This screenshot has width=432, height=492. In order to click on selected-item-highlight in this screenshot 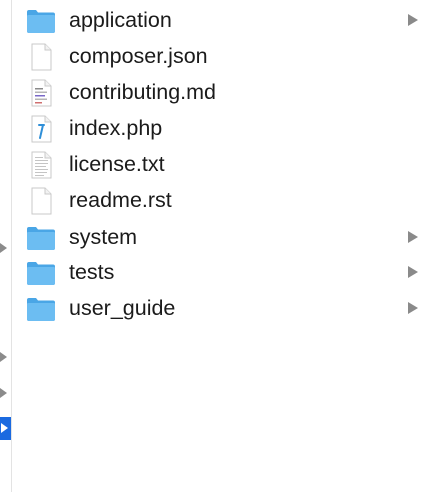, I will do `click(5, 428)`.